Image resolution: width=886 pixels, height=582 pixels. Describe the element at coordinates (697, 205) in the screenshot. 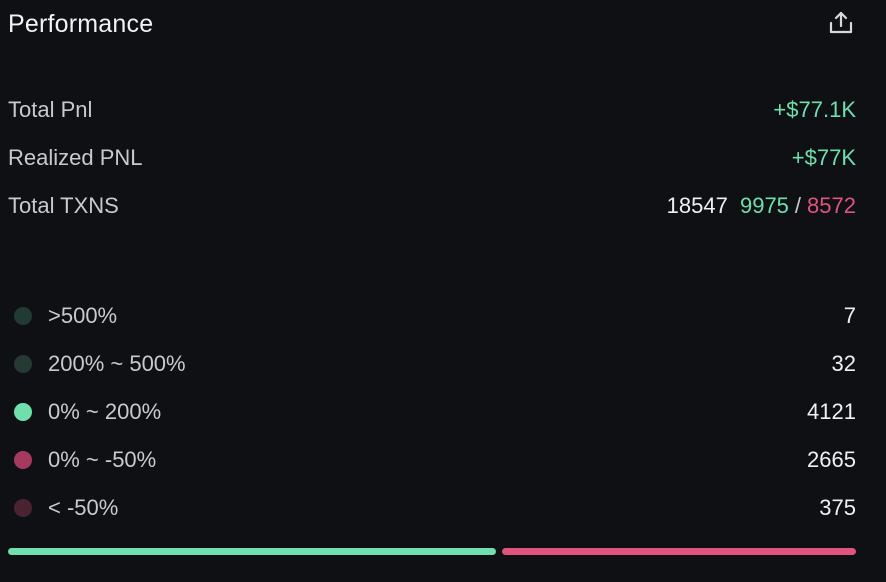

I see `total-txns-count: 18547` at that location.